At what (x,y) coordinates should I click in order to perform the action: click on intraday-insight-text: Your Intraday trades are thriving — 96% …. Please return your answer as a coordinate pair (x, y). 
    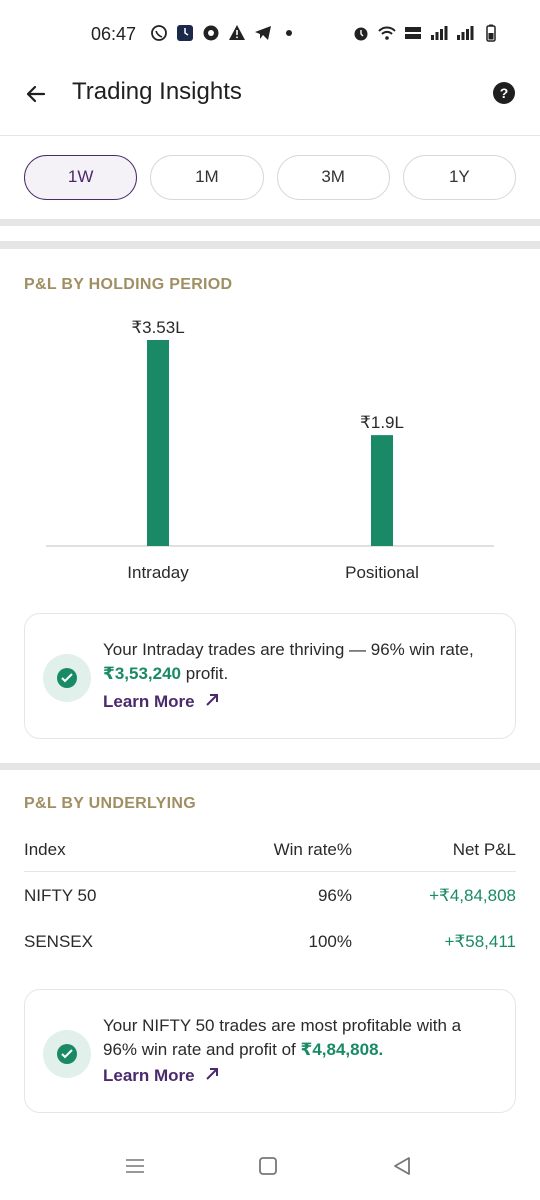
    Looking at the image, I should click on (299, 662).